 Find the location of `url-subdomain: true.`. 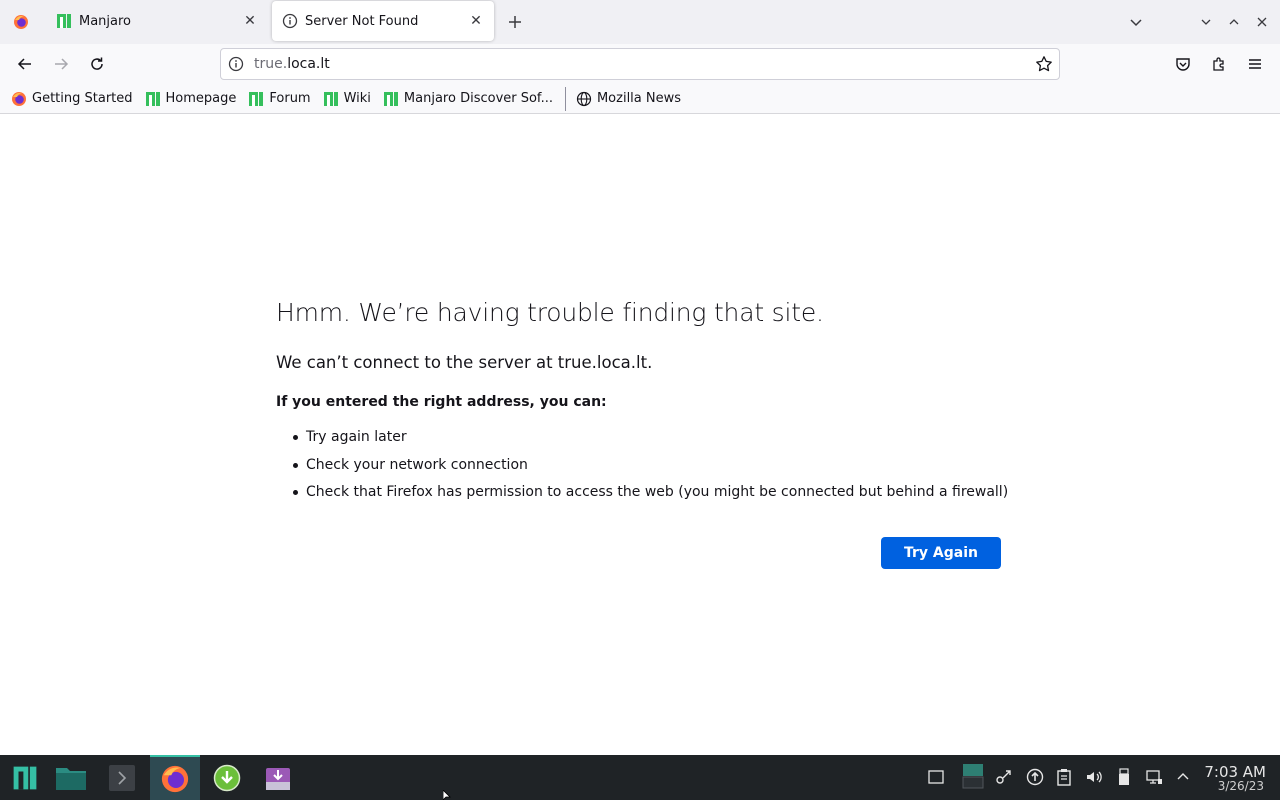

url-subdomain: true. is located at coordinates (271, 64).